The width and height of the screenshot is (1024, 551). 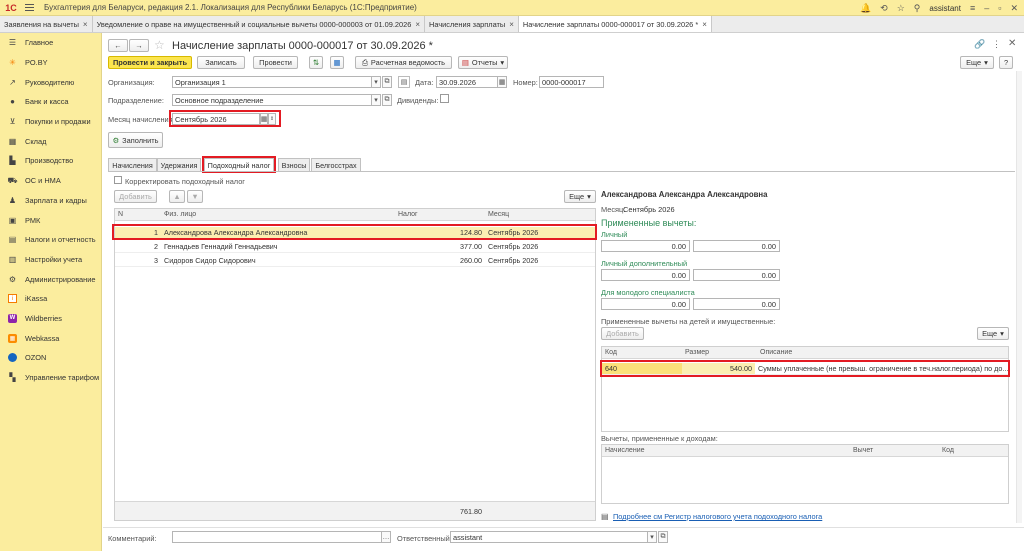 I want to click on tab-deduction-applications: Заявления на вычеты ×, so click(x=46, y=24).